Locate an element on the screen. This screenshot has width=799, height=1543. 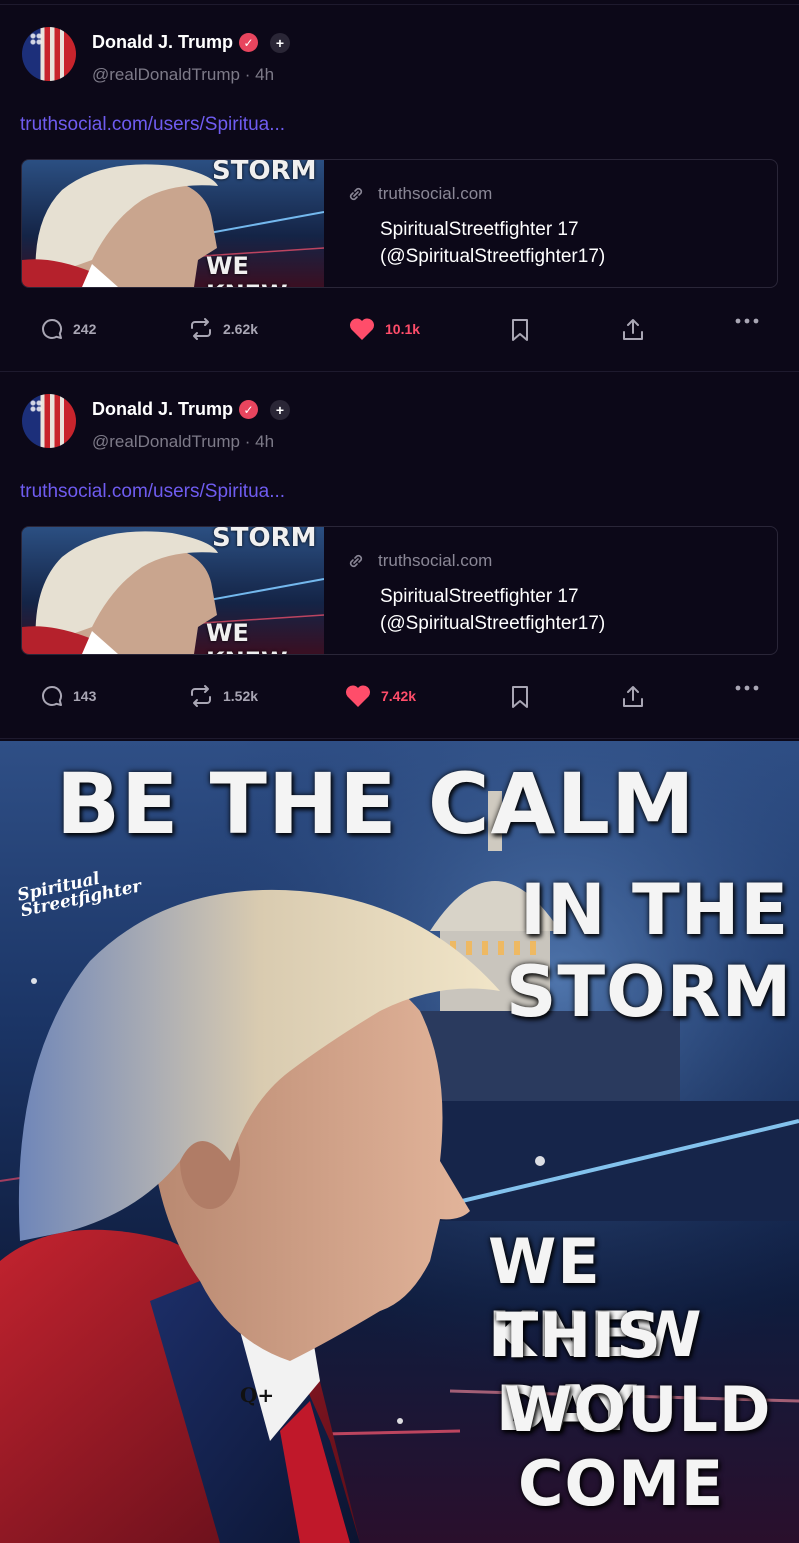
lapel-pin: Q+ is located at coordinates (257, 1395).